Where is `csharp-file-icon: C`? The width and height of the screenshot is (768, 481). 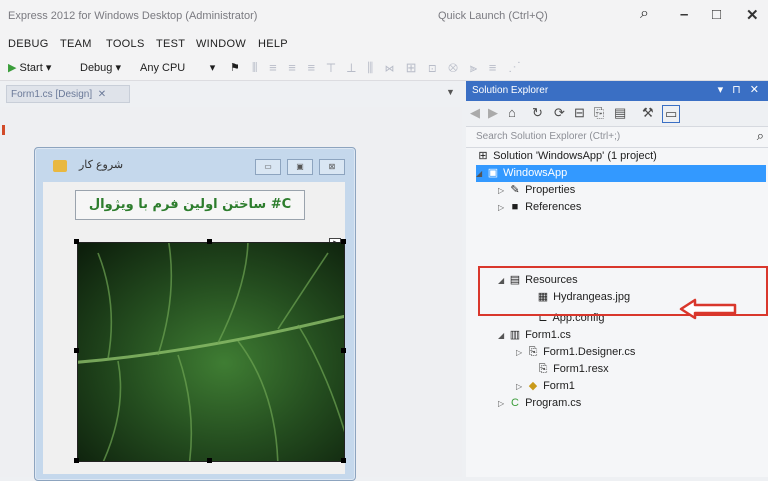
csharp-file-icon: C is located at coordinates (515, 403).